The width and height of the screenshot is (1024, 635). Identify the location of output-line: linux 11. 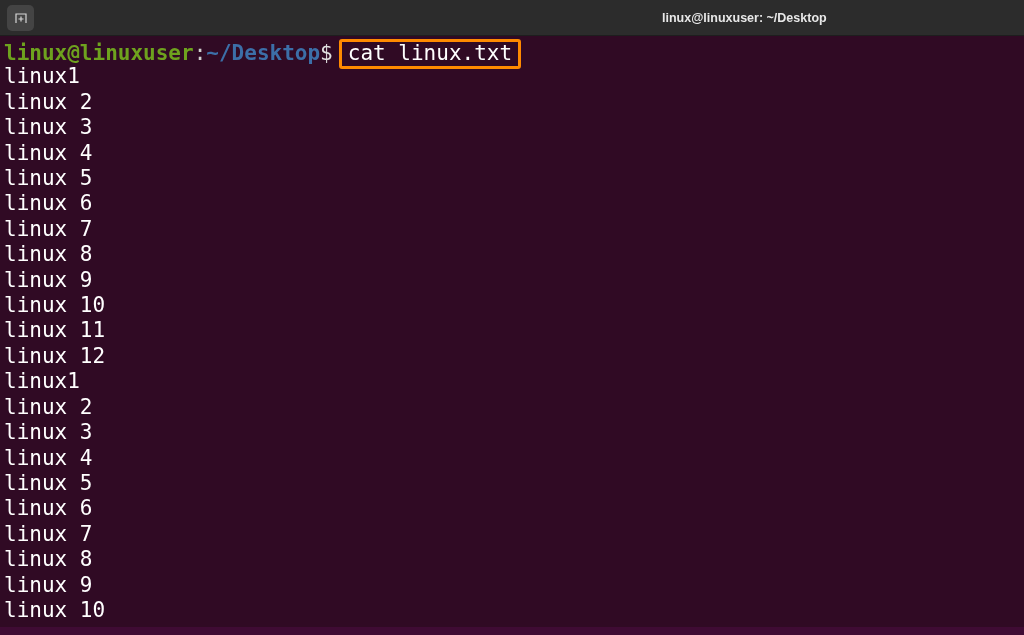
(55, 331).